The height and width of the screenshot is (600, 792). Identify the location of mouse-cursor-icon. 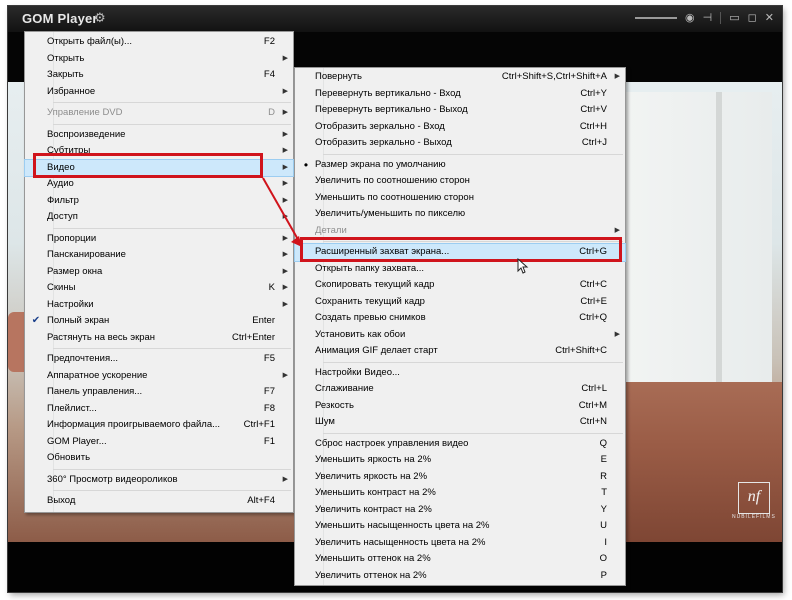
(523, 266).